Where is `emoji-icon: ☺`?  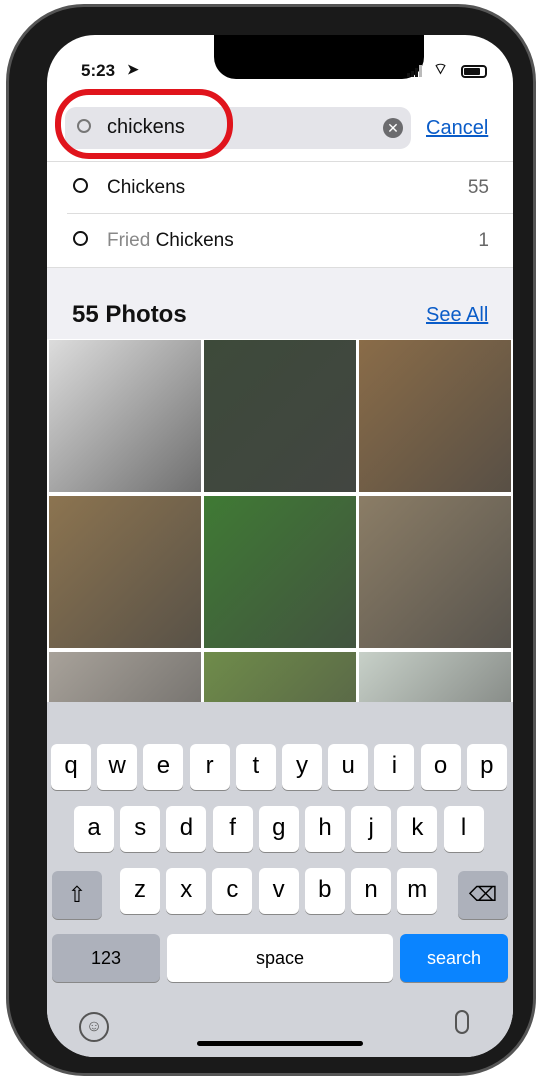 emoji-icon: ☺ is located at coordinates (94, 1027).